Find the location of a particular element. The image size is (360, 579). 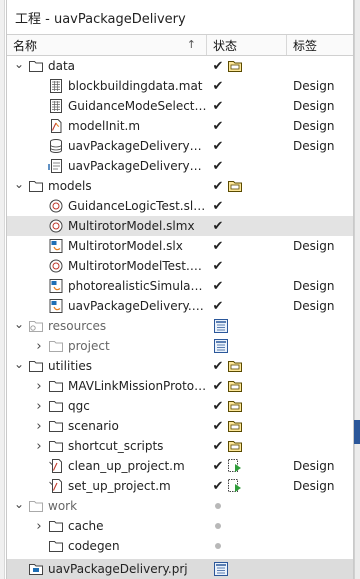

column-header-label: 标签 is located at coordinates (320, 45).